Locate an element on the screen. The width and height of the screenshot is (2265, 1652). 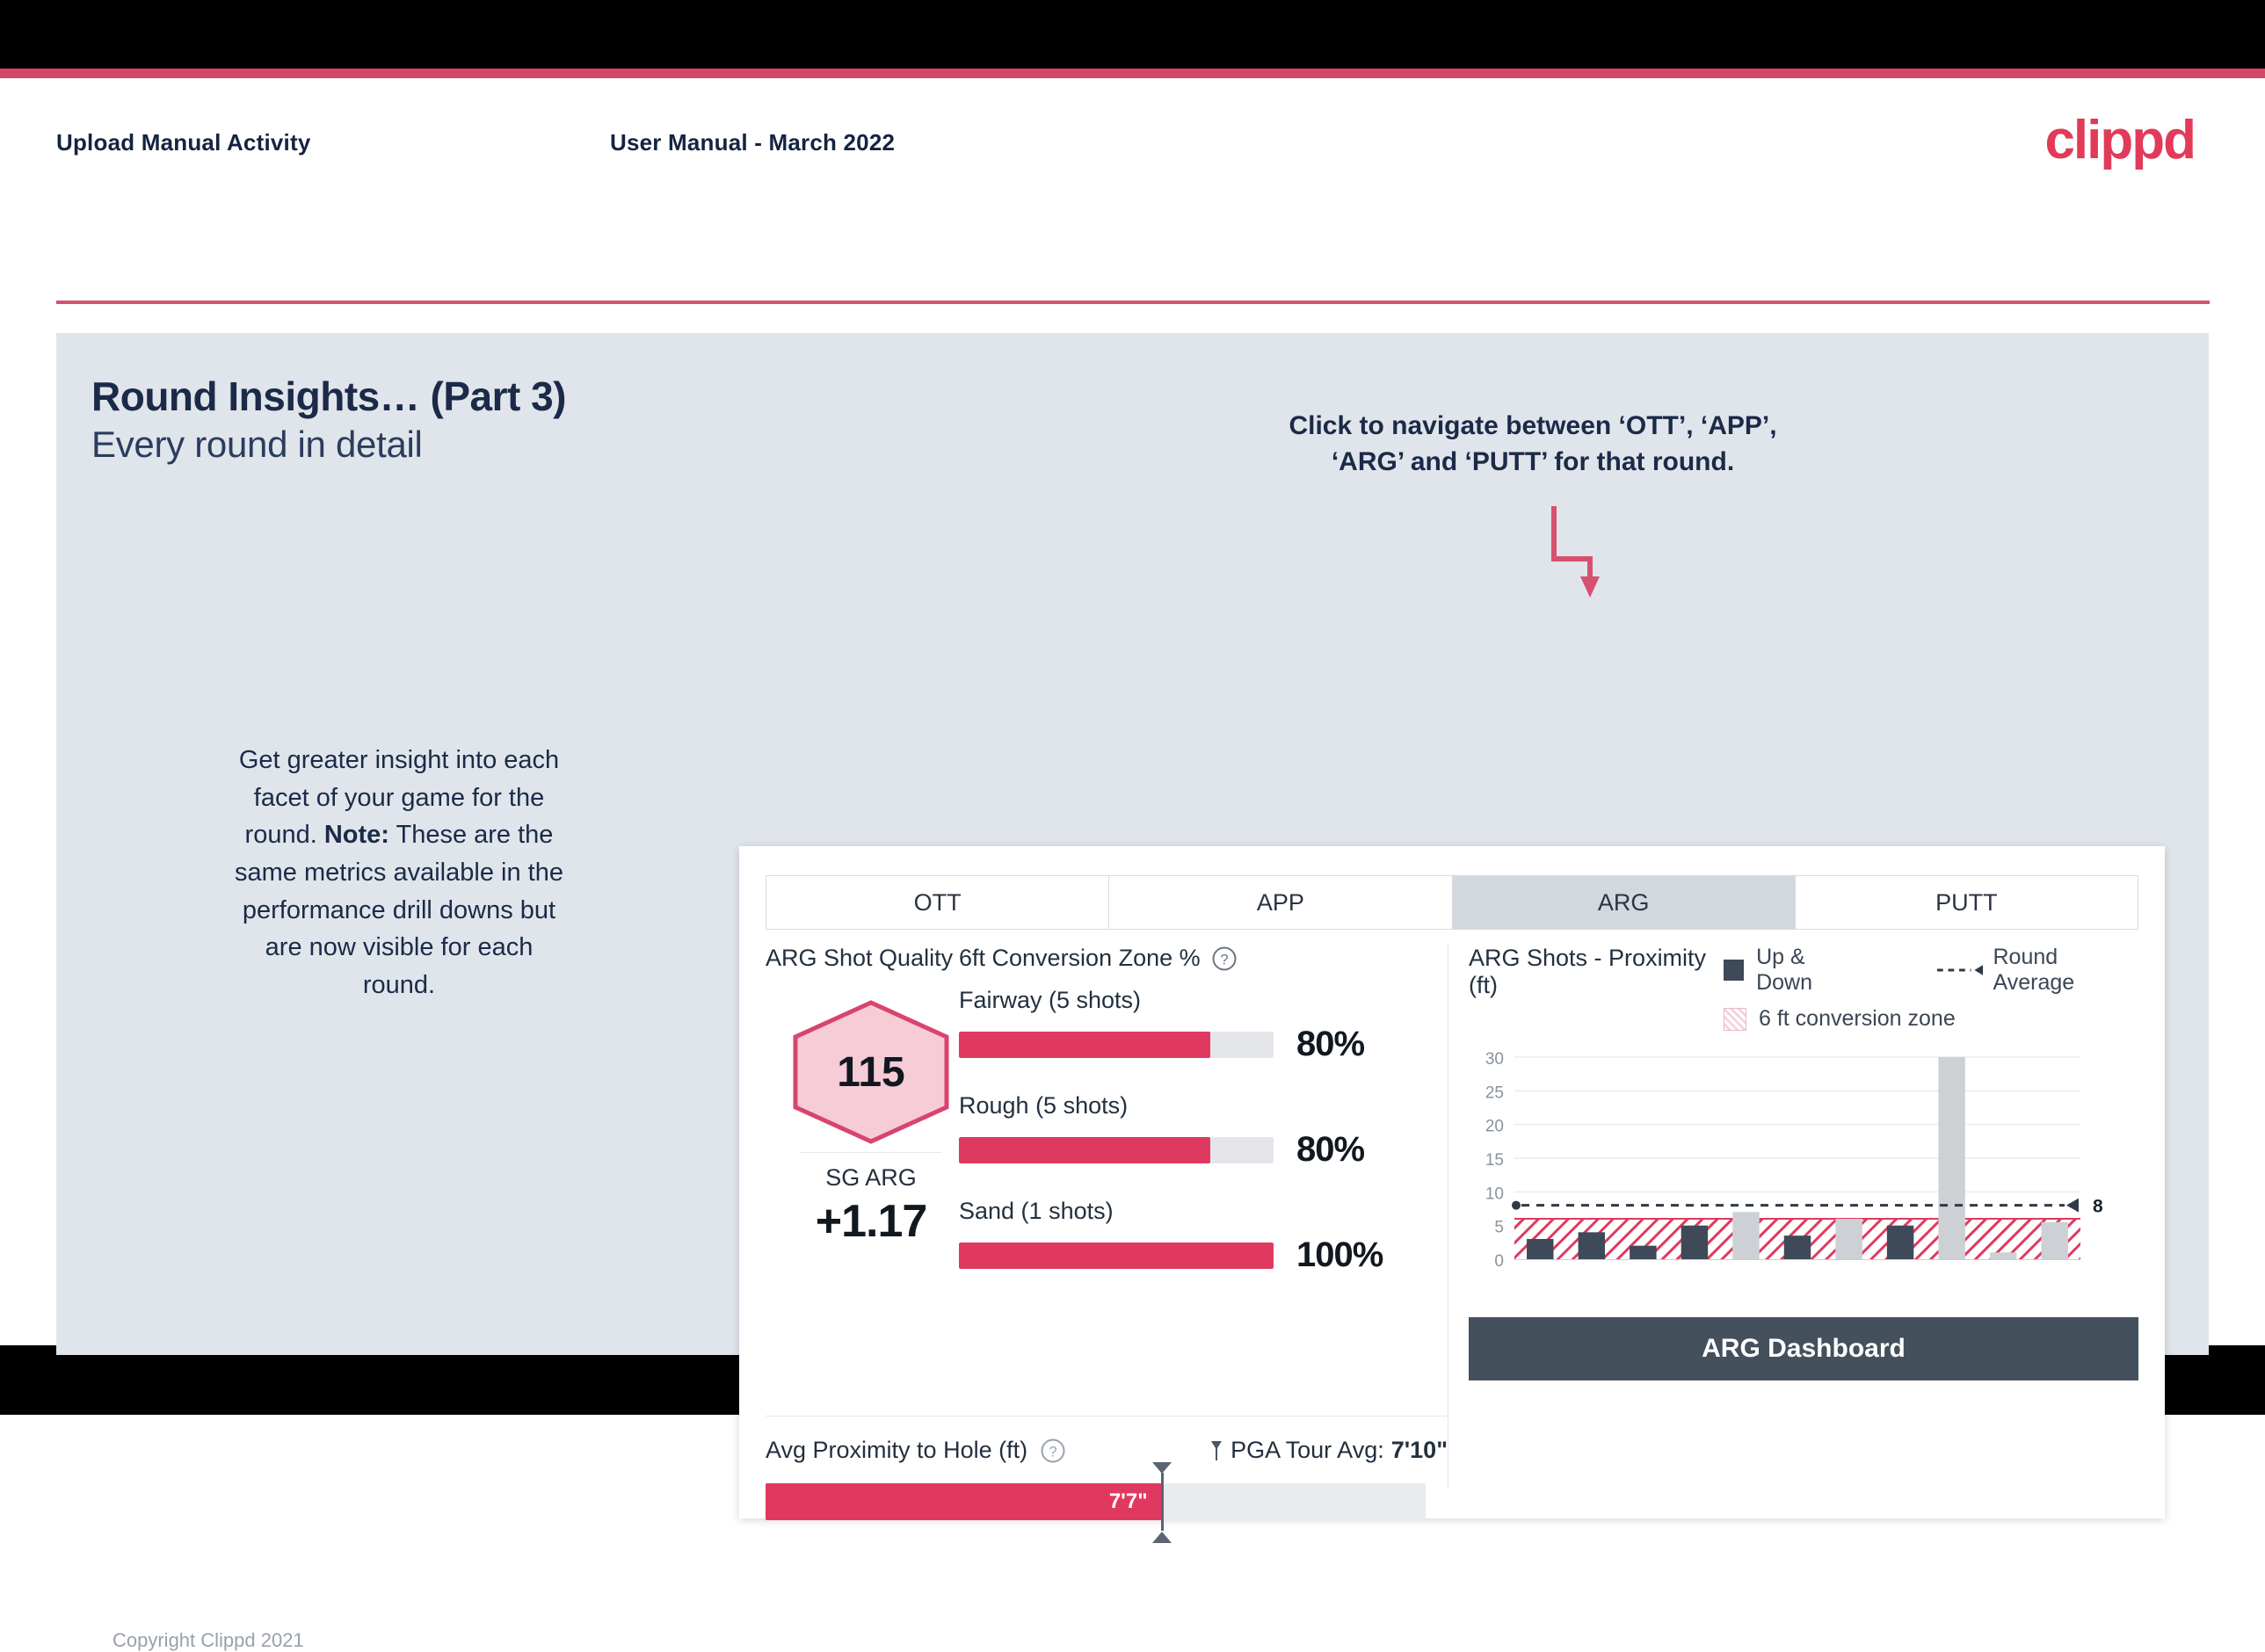
shot-quality-hexagon: 115 is located at coordinates (871, 1072).